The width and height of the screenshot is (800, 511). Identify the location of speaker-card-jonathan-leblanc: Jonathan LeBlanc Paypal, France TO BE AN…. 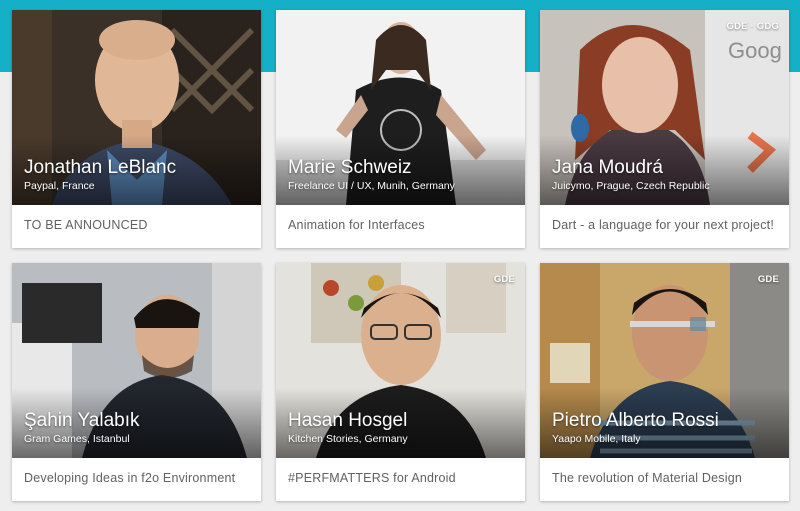
(136, 129).